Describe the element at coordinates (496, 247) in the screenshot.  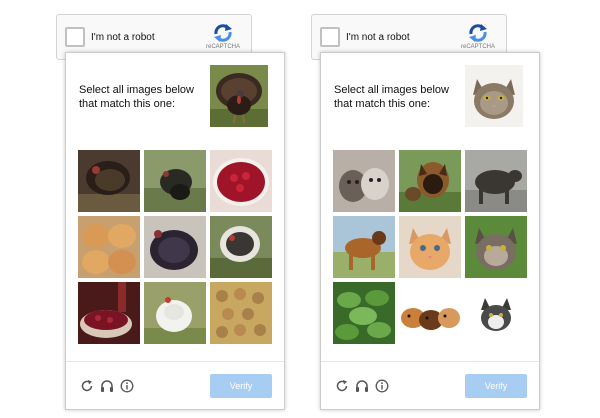
I see `grid-tile-cat` at that location.